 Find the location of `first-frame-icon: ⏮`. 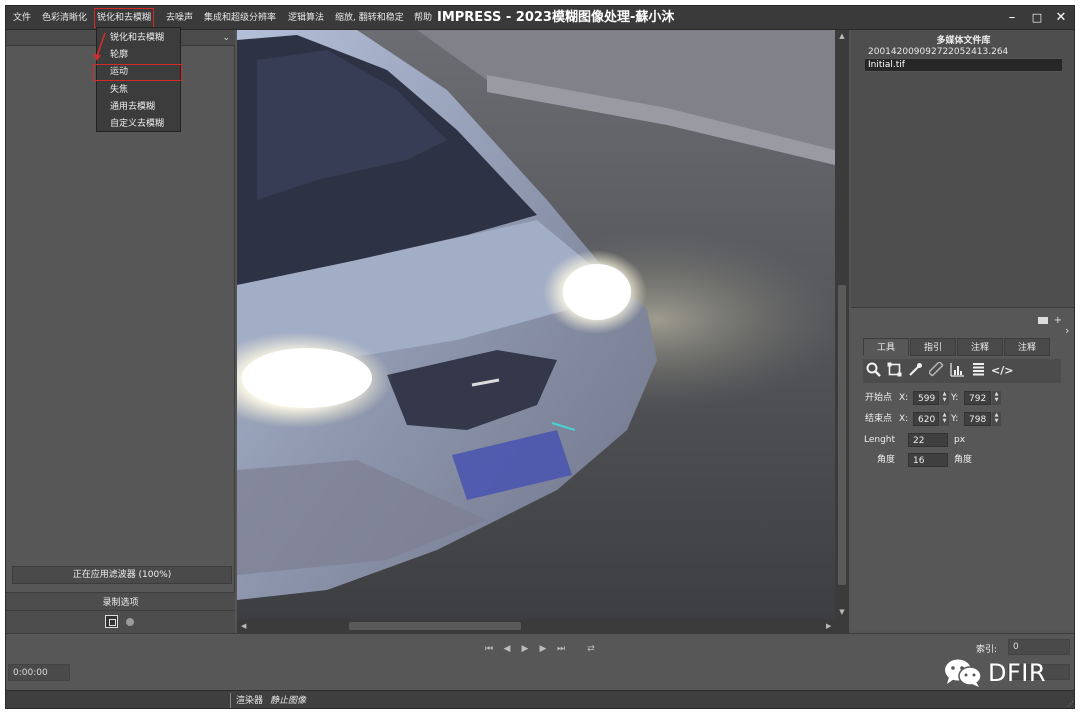

first-frame-icon: ⏮ is located at coordinates (489, 649).